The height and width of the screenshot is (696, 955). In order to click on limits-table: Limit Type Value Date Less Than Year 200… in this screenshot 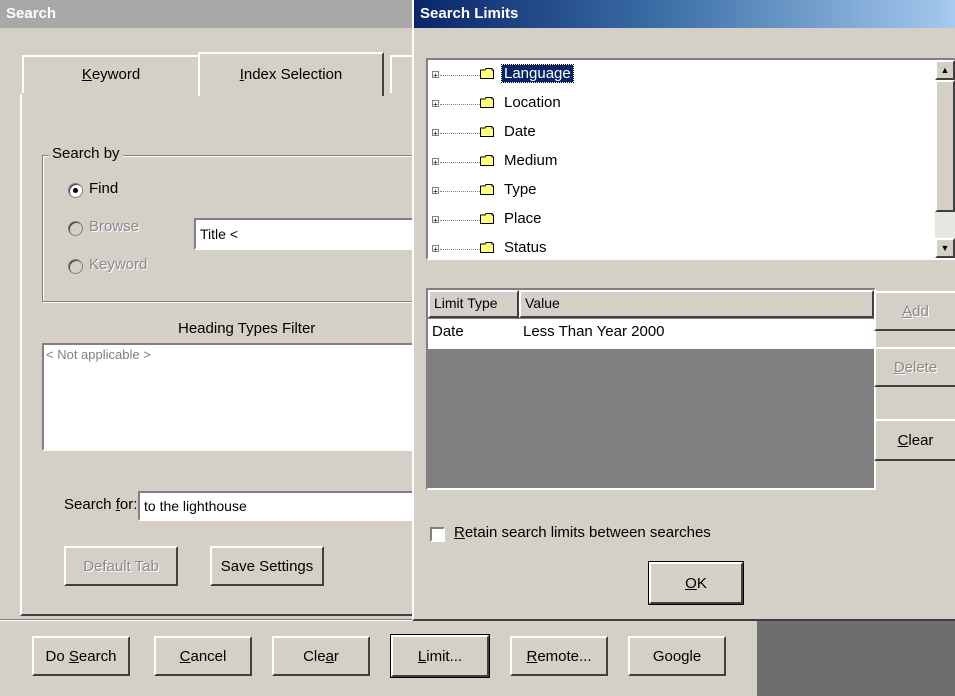, I will do `click(651, 389)`.